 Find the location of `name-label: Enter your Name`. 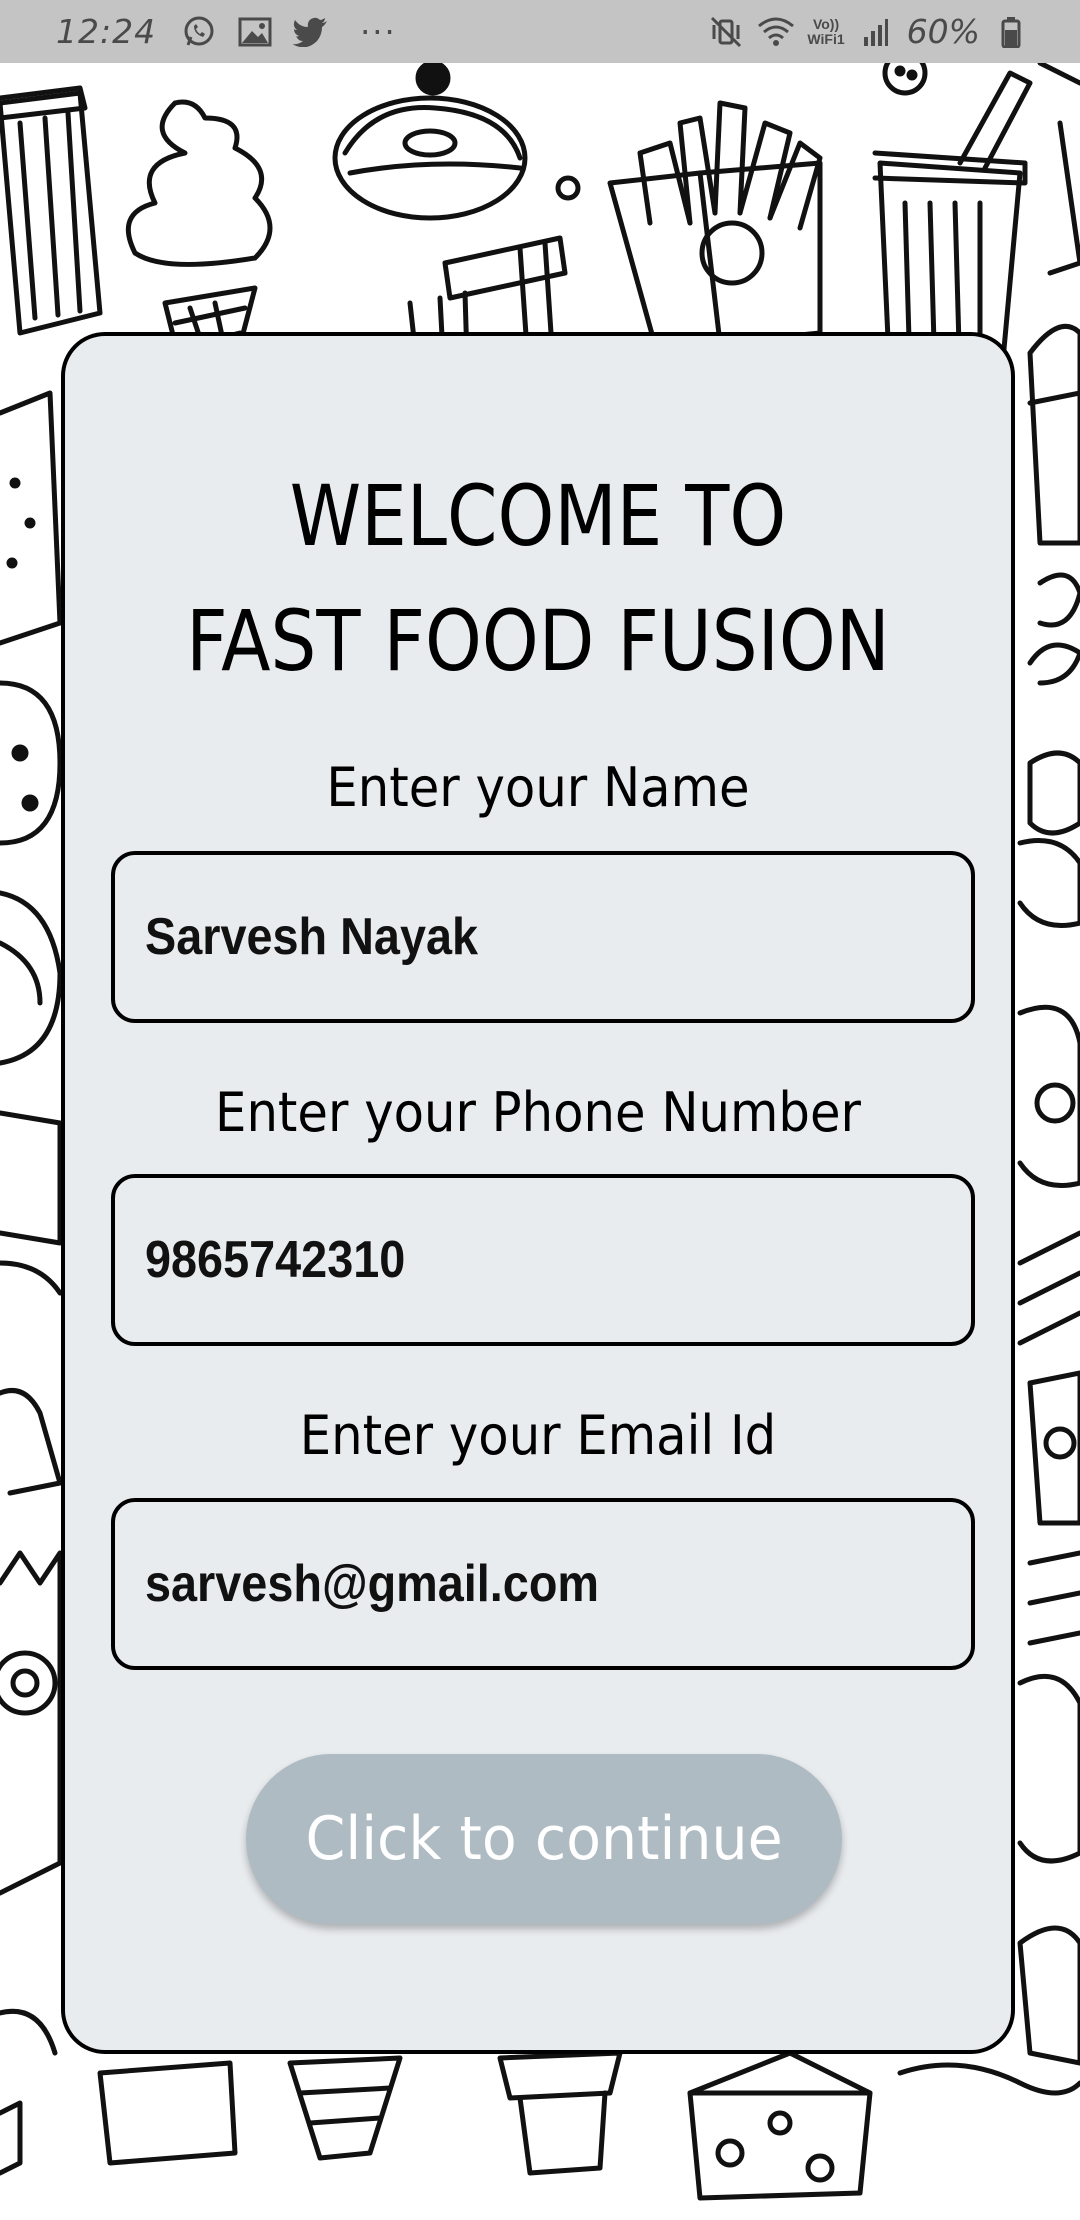

name-label: Enter your Name is located at coordinates (538, 787).